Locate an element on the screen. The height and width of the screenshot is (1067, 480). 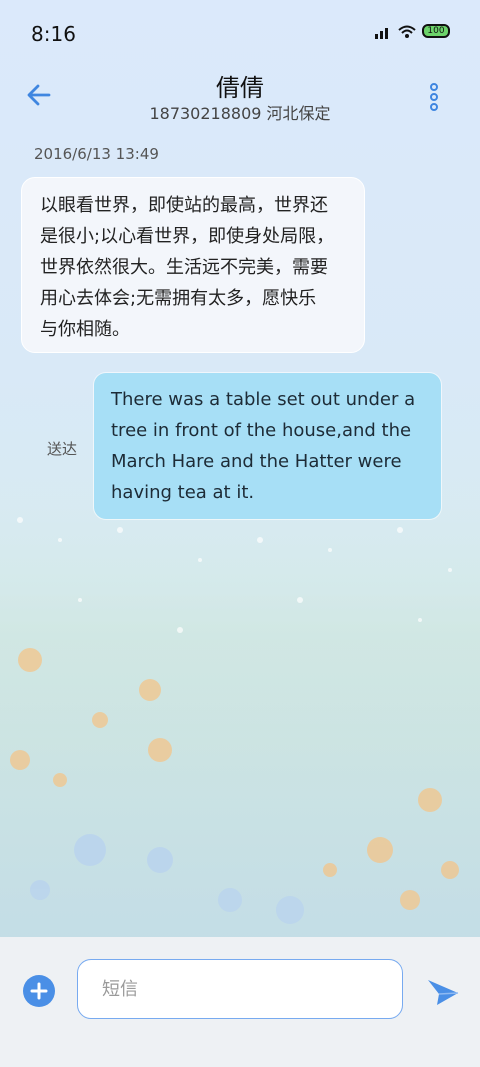
message-input-field is located at coordinates (240, 989).